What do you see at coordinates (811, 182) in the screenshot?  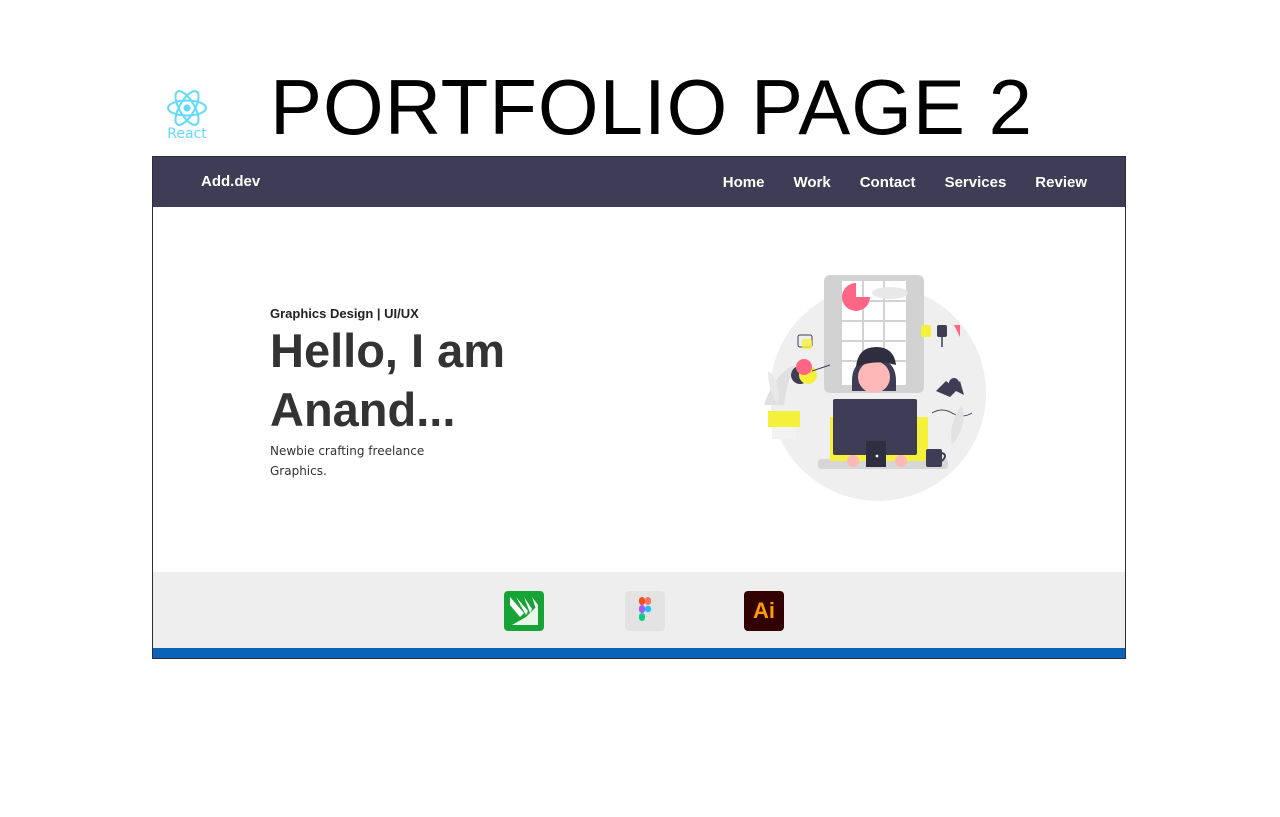 I see `nav-work: Work` at bounding box center [811, 182].